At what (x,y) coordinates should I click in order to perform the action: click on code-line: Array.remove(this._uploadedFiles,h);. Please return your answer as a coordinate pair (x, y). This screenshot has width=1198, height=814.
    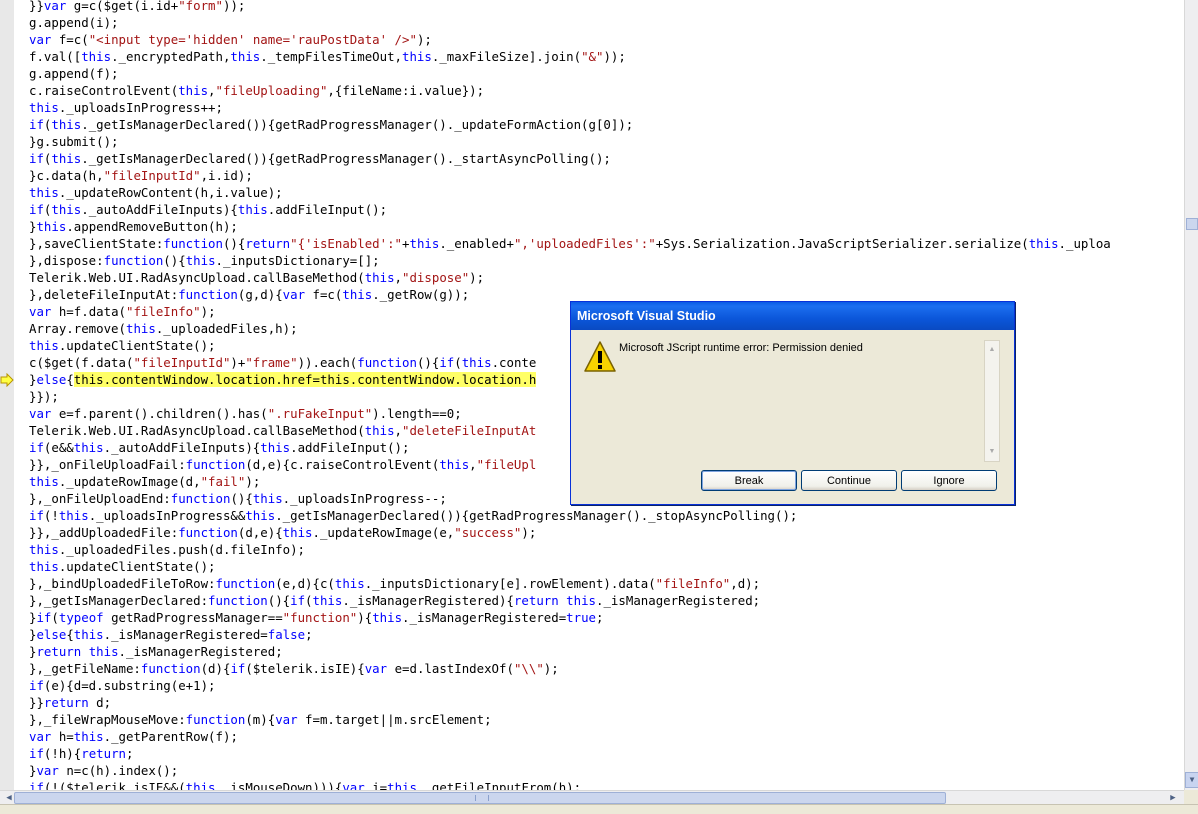
    Looking at the image, I should click on (163, 328).